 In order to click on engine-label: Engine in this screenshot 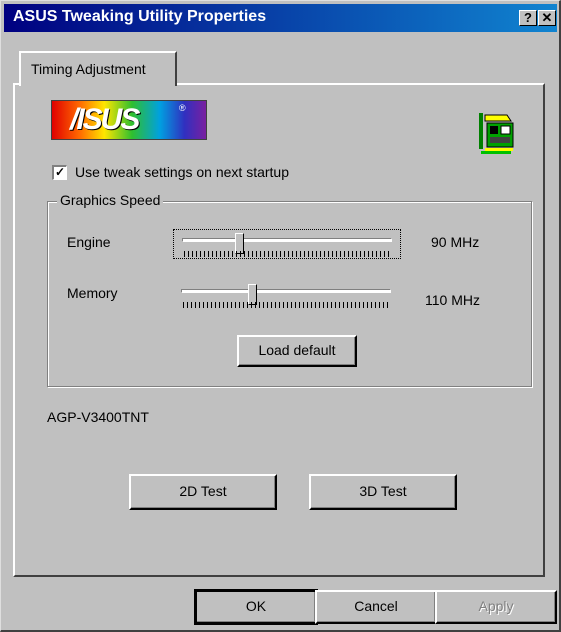, I will do `click(89, 242)`.